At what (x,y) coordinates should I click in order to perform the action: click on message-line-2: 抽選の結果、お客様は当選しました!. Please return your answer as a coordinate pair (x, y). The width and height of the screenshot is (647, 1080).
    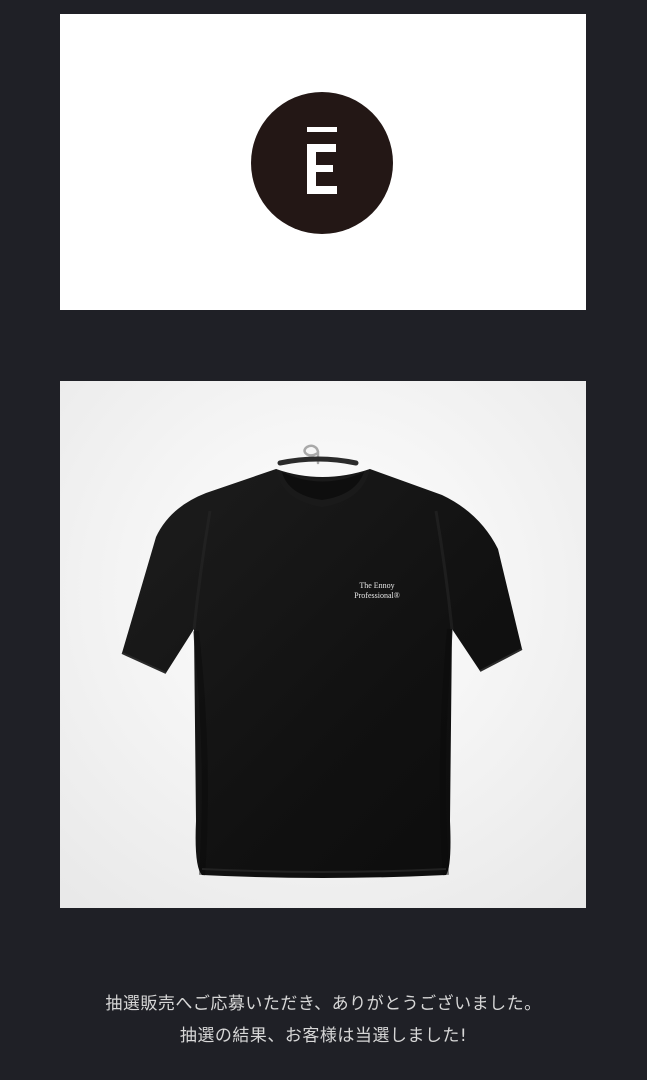
    Looking at the image, I should click on (323, 1036).